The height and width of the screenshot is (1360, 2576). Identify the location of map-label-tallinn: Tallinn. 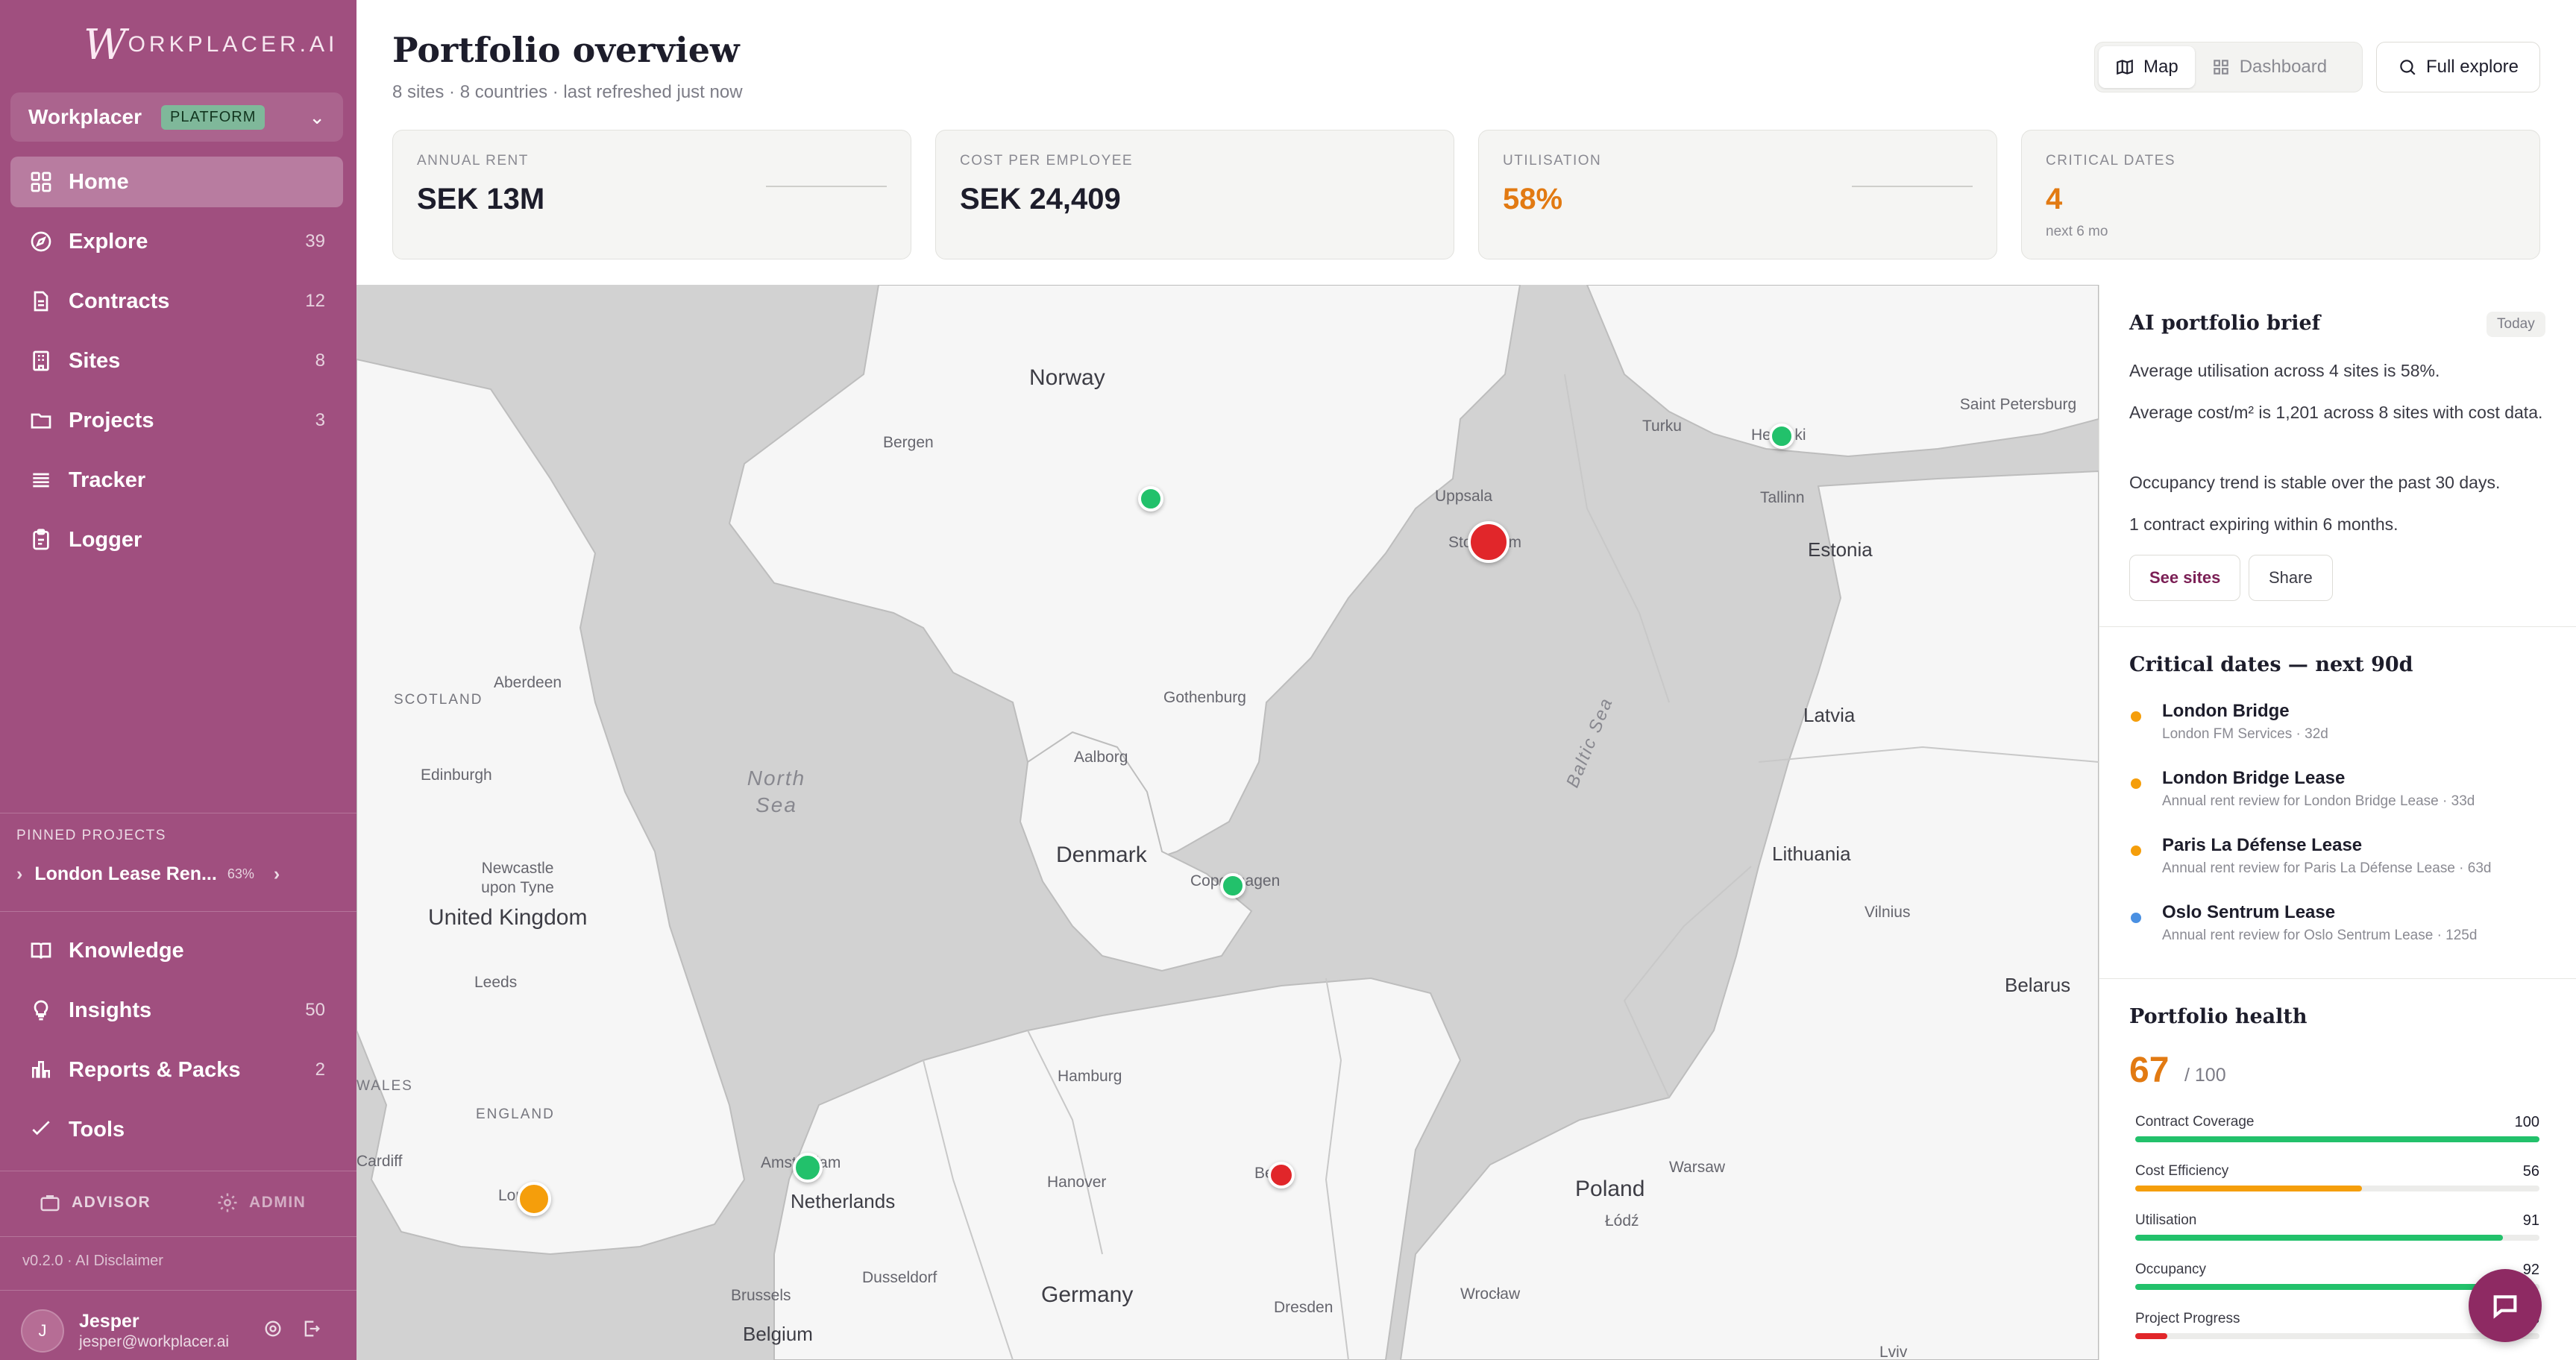
(1783, 497).